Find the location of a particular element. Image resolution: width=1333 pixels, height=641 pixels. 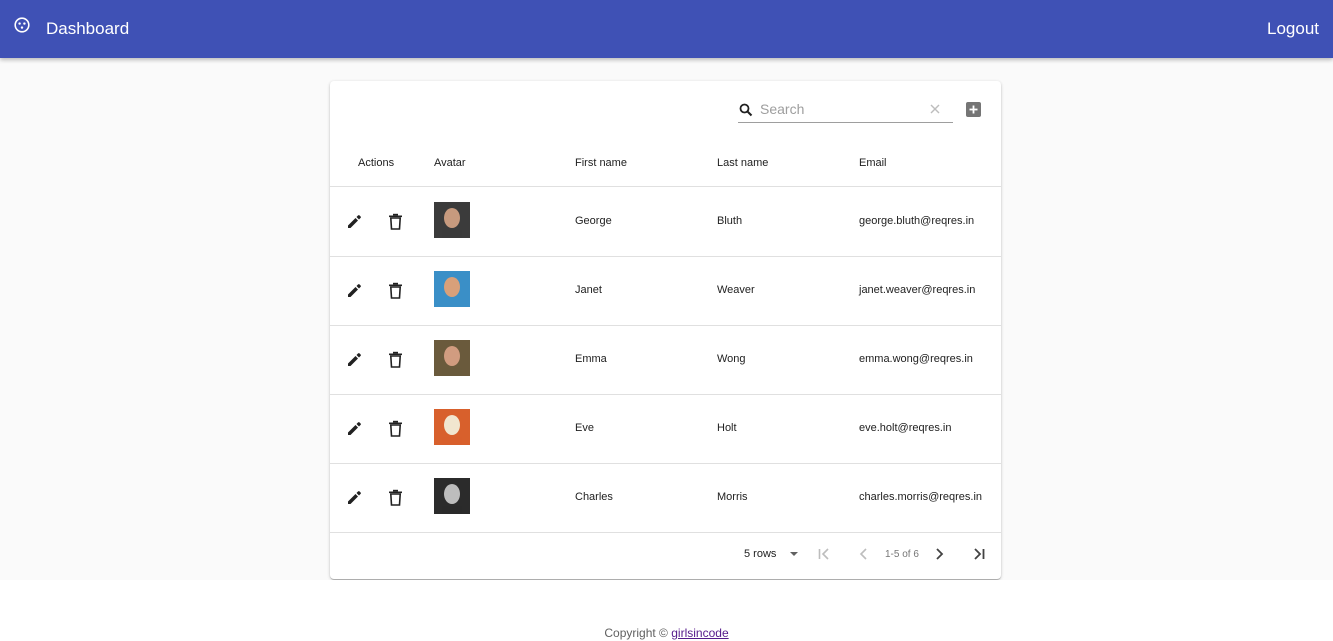

first-name-cell: Emma is located at coordinates (591, 359).